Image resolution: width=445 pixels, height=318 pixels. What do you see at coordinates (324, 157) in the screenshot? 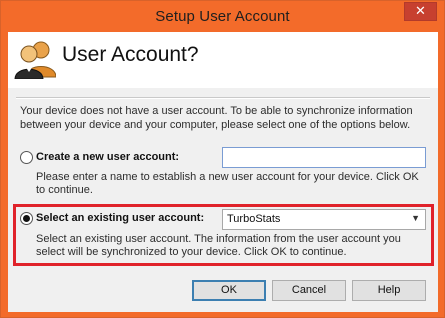
I see `new-account-name-input` at bounding box center [324, 157].